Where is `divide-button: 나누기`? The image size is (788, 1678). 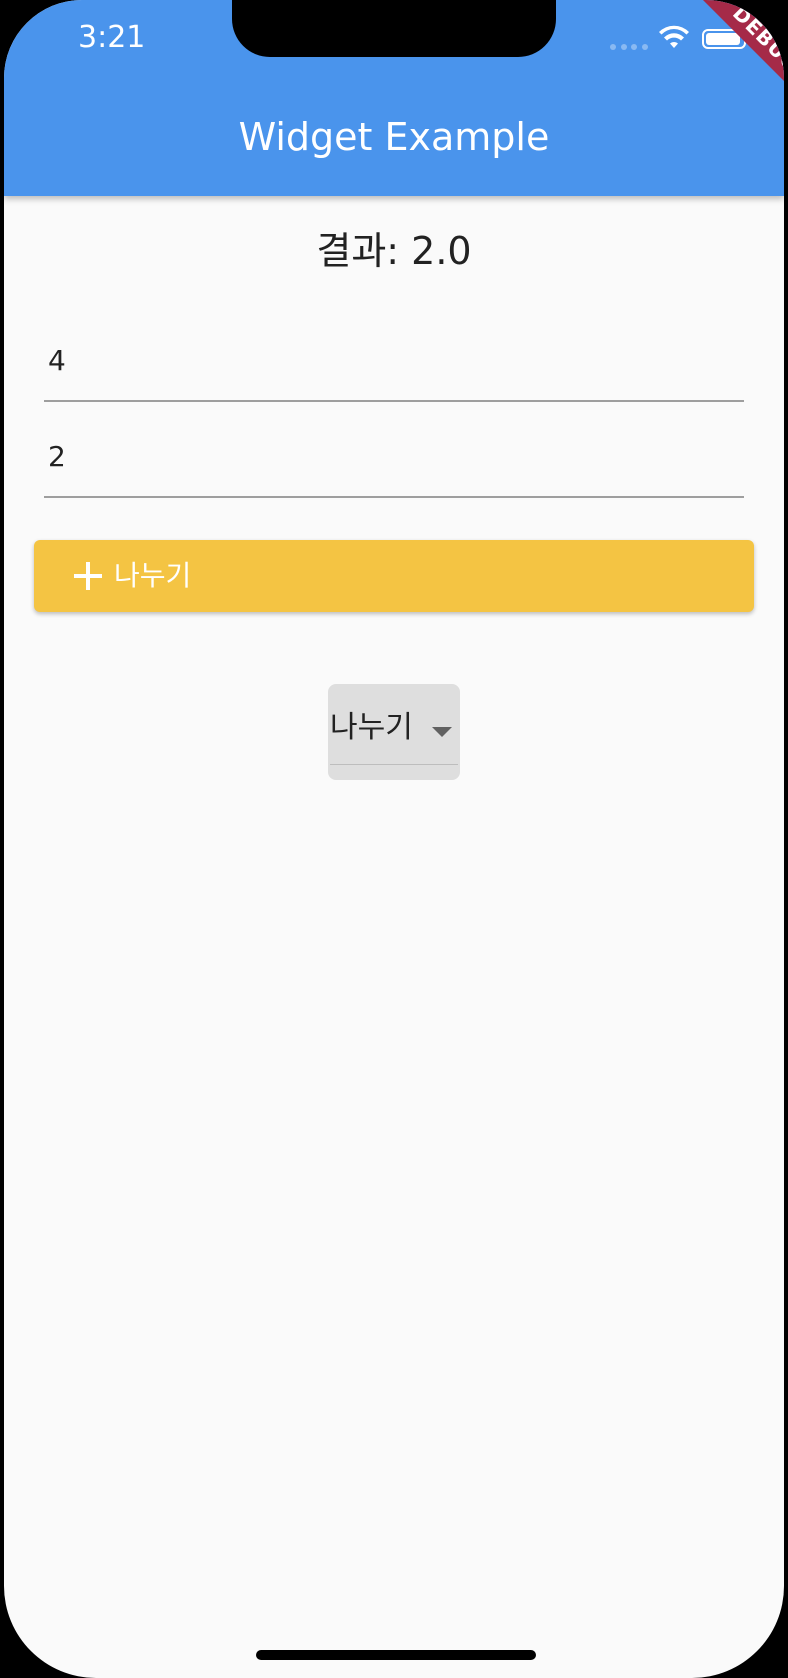 divide-button: 나누기 is located at coordinates (394, 576).